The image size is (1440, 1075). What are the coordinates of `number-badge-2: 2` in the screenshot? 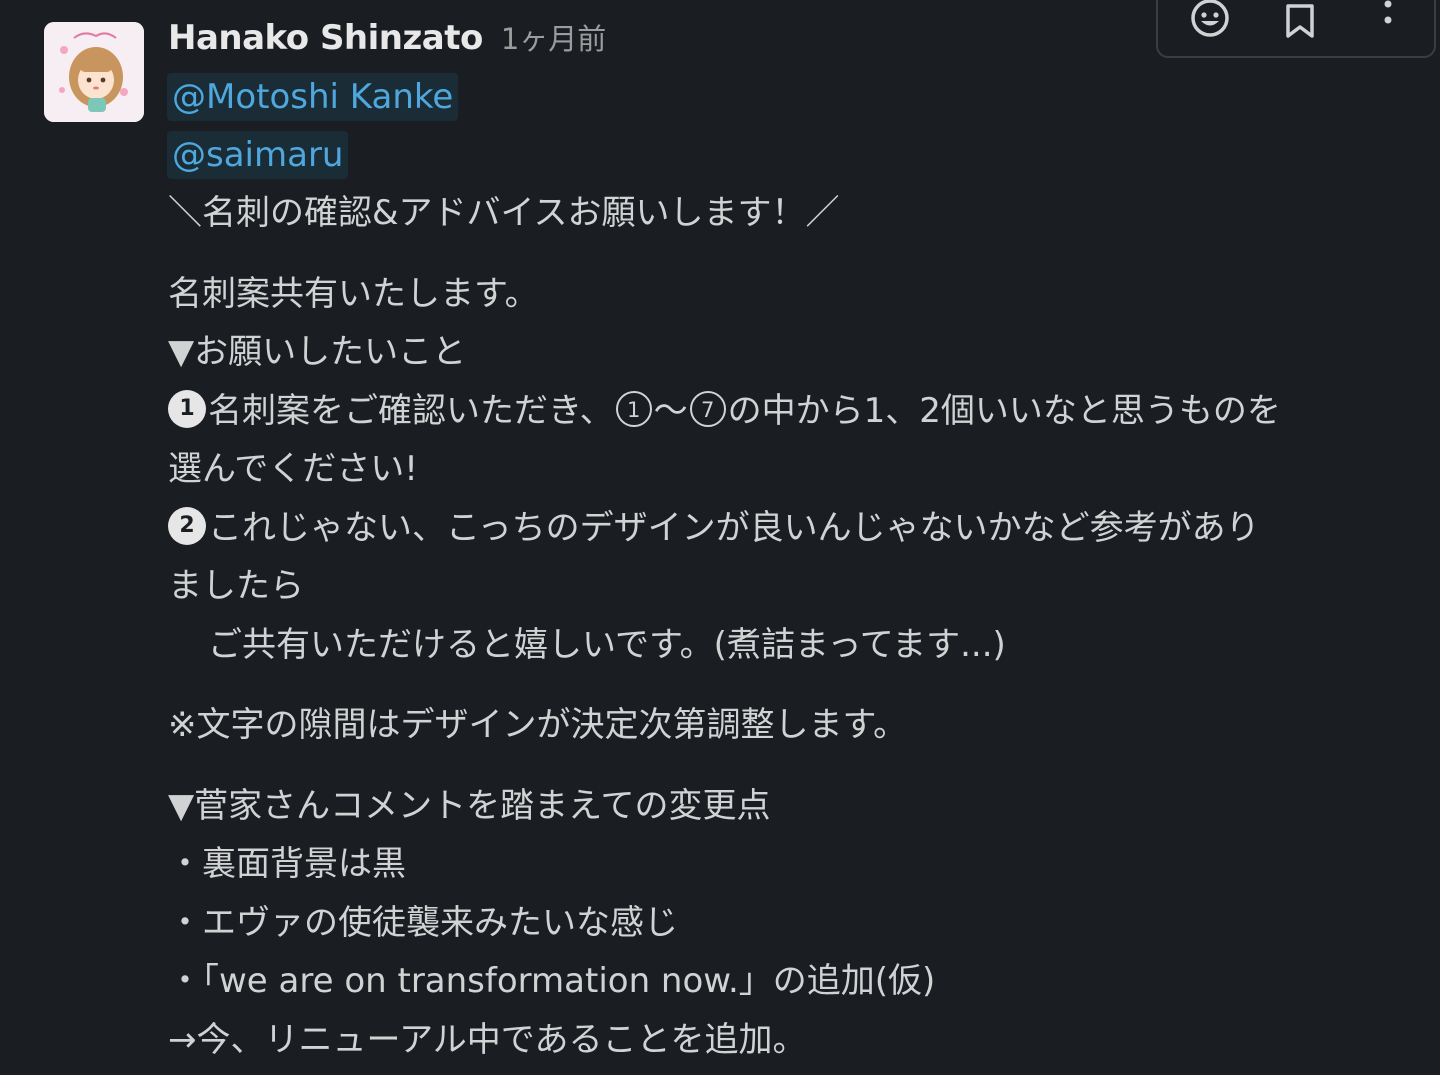 It's located at (187, 526).